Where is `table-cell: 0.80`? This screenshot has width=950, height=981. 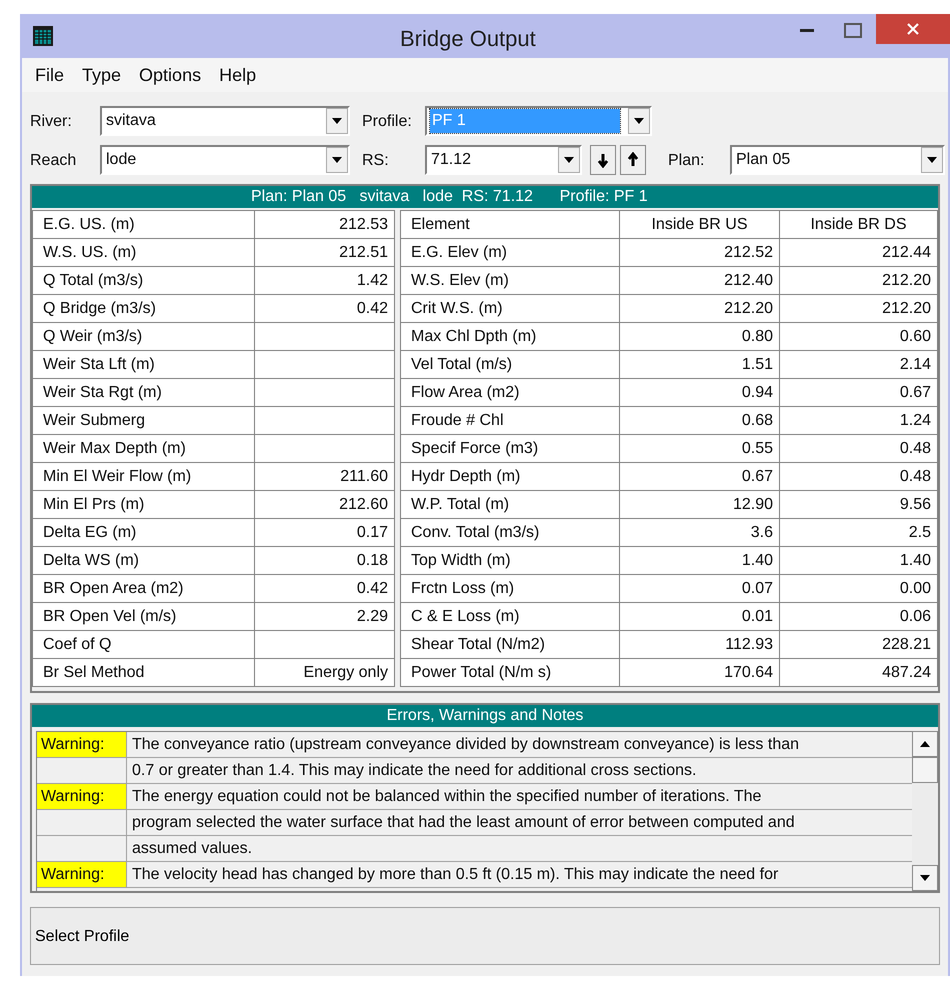 table-cell: 0.80 is located at coordinates (700, 337).